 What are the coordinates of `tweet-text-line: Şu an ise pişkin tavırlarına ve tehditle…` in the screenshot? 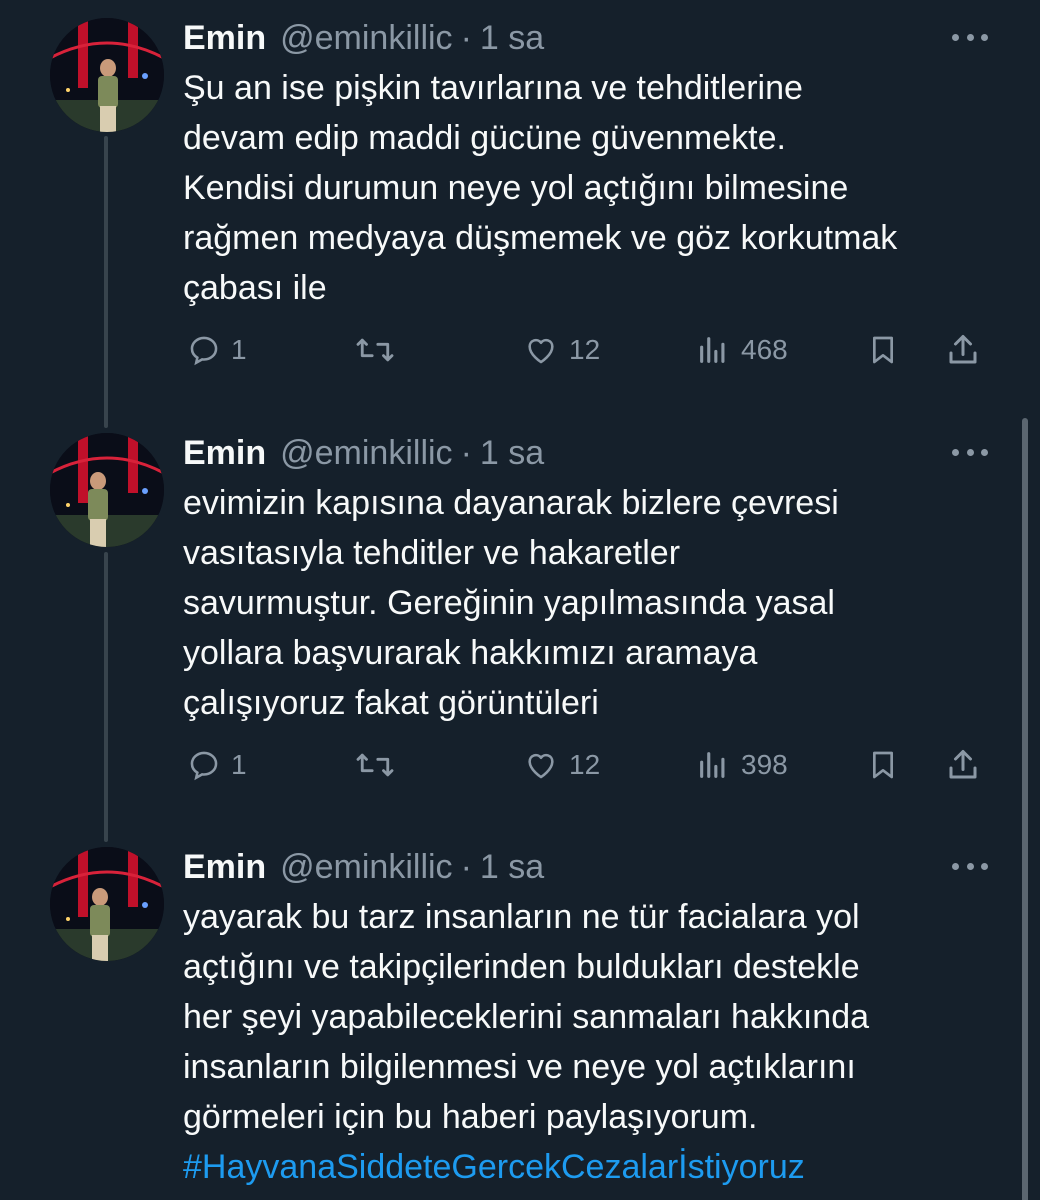 It's located at (493, 88).